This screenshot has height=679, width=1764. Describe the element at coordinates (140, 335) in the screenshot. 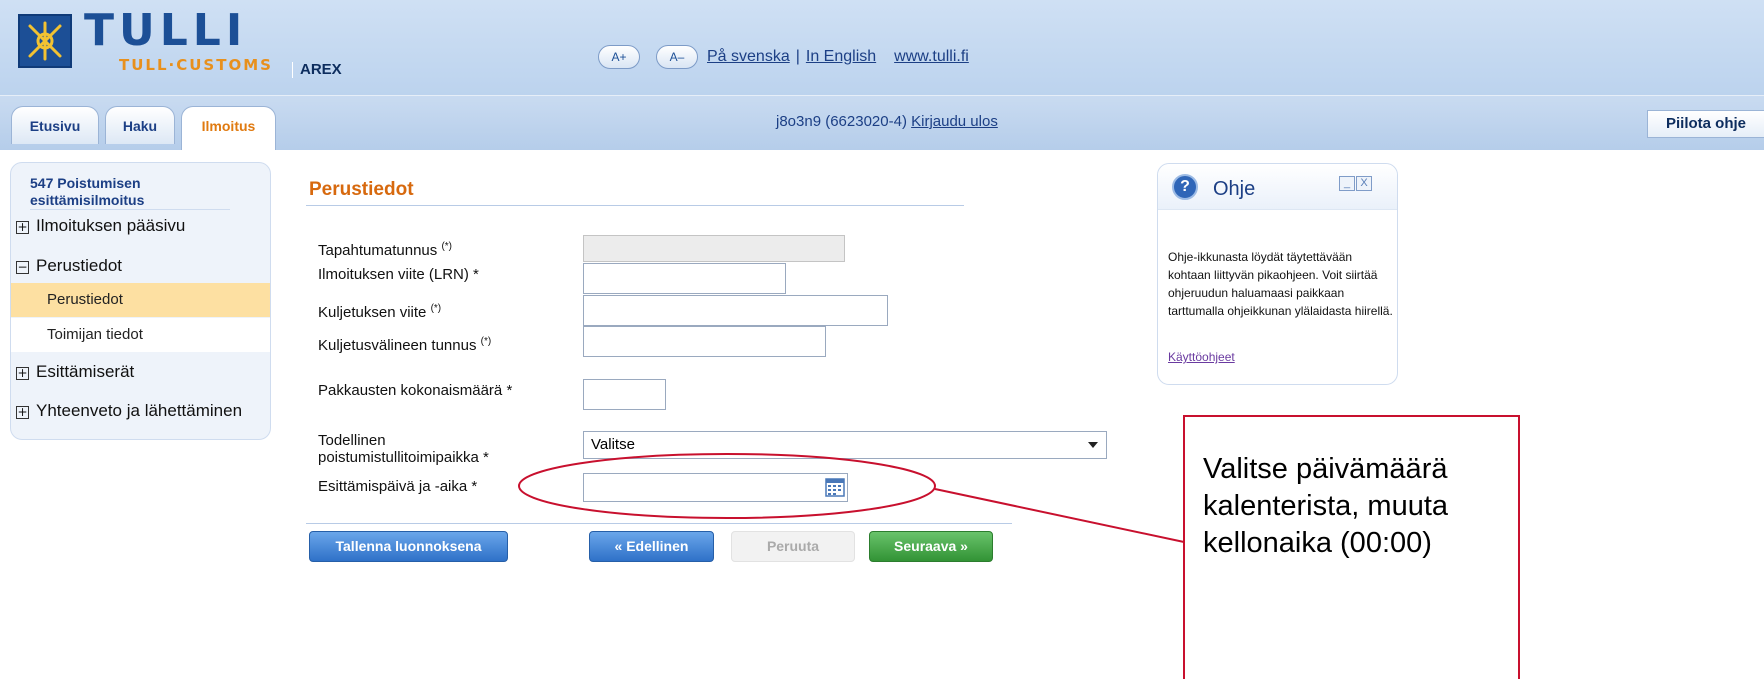

I see `sidebar-item-toimijan-tiedot: Toimijan tiedot` at that location.